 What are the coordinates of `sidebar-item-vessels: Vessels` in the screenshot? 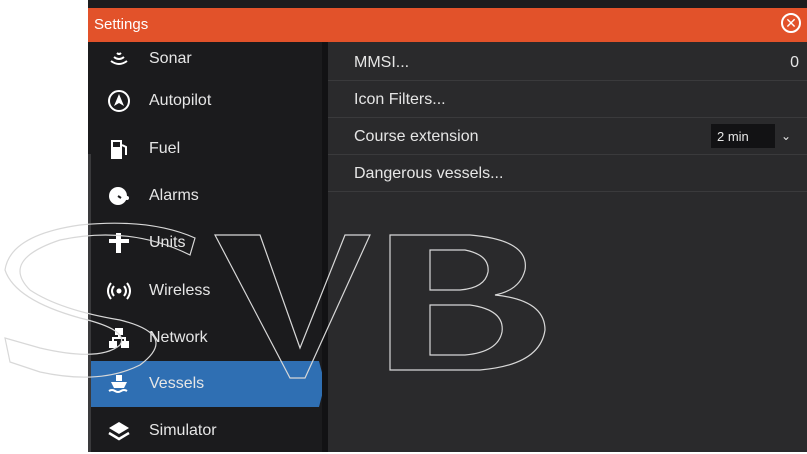 It's located at (208, 384).